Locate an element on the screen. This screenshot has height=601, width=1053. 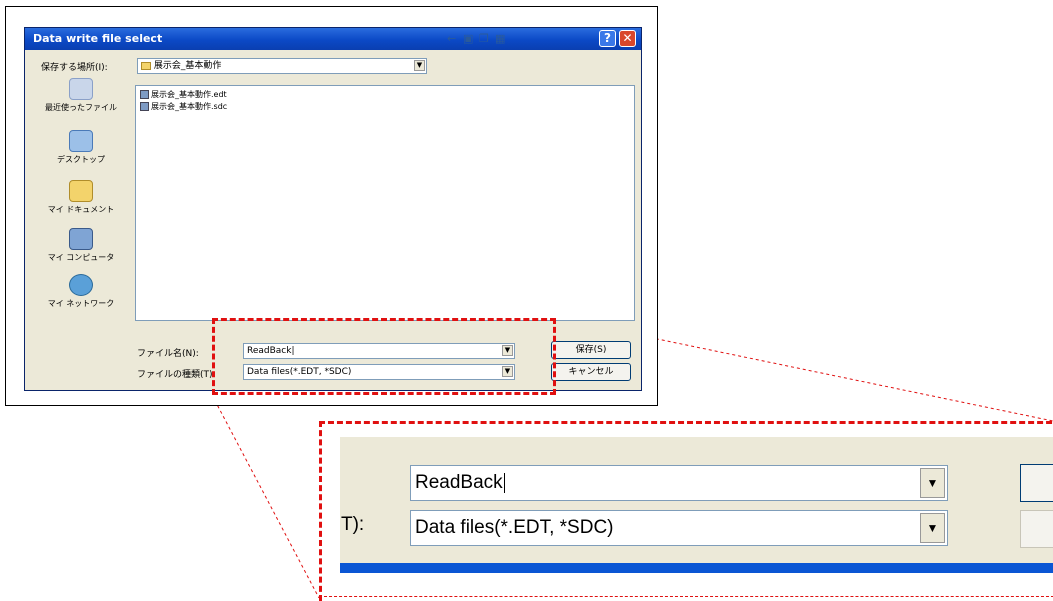
zoom-taskbar-strip is located at coordinates (696, 568).